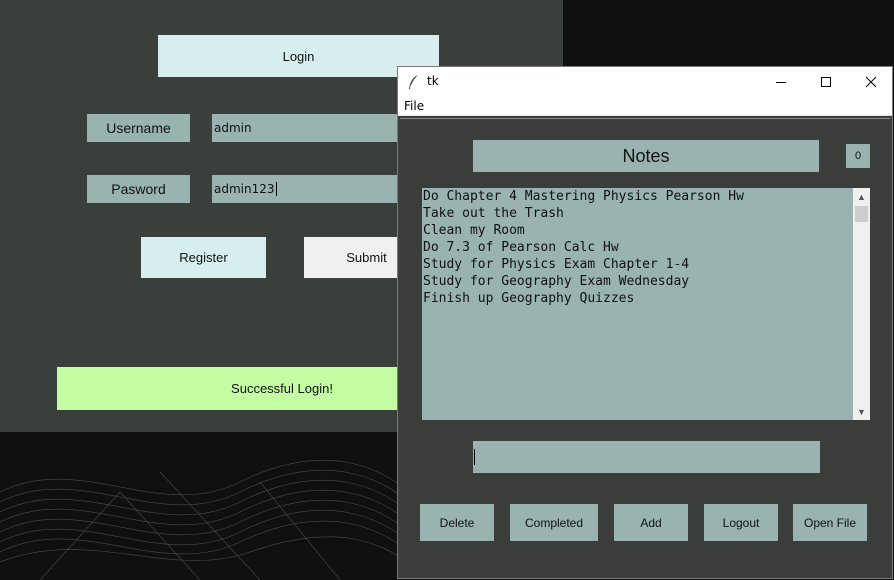 This screenshot has height=580, width=894. Describe the element at coordinates (646, 156) in the screenshot. I see `notes-header-label: Notes` at that location.